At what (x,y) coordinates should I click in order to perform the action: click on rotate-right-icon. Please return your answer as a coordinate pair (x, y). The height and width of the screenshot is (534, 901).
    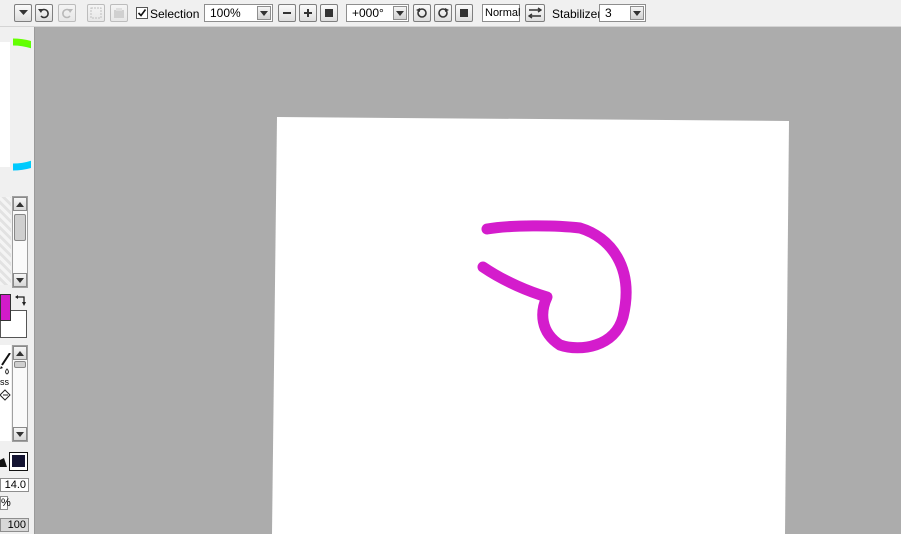
    Looking at the image, I should click on (443, 13).